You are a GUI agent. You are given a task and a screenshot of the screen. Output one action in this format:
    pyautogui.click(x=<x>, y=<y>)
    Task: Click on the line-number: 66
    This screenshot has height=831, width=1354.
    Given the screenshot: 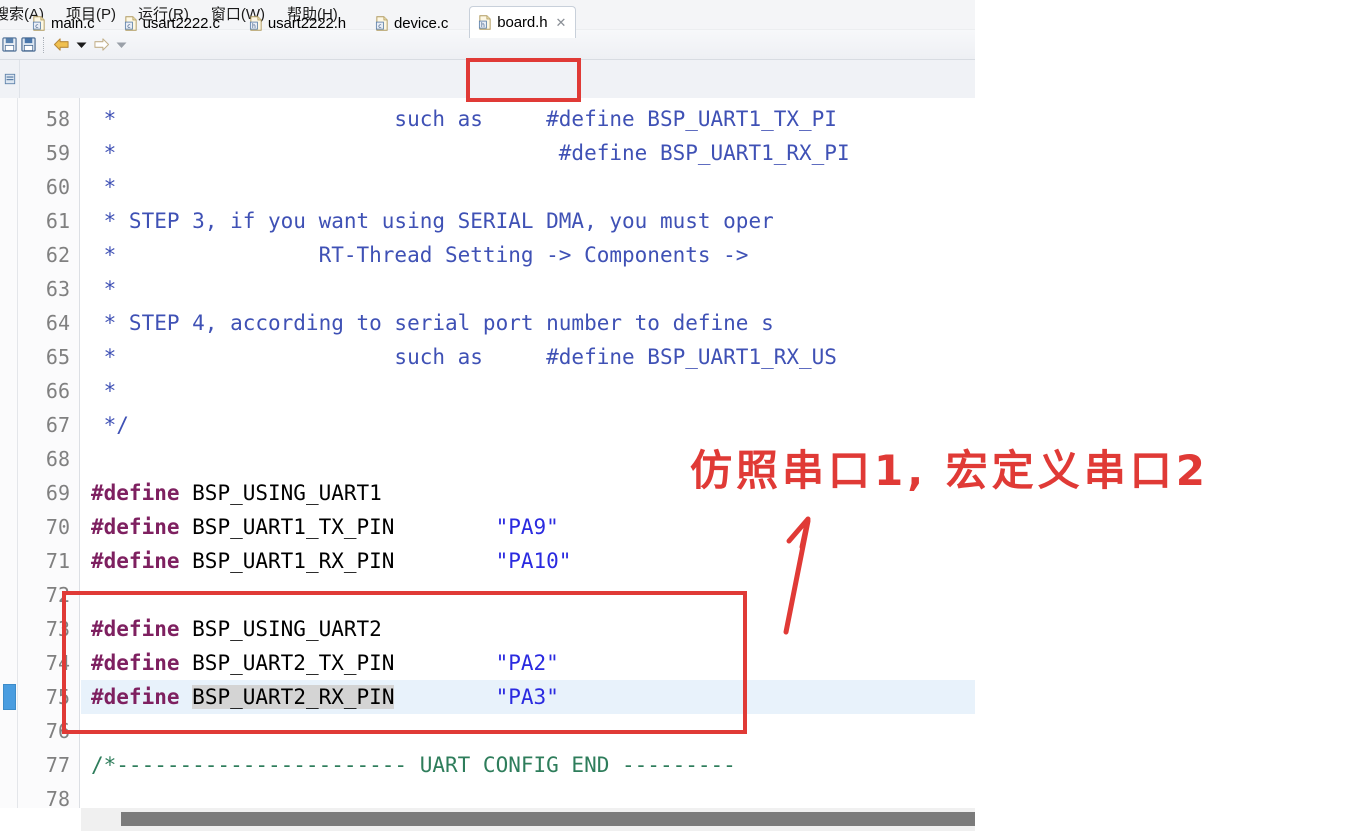 What is the action you would take?
    pyautogui.click(x=57, y=391)
    